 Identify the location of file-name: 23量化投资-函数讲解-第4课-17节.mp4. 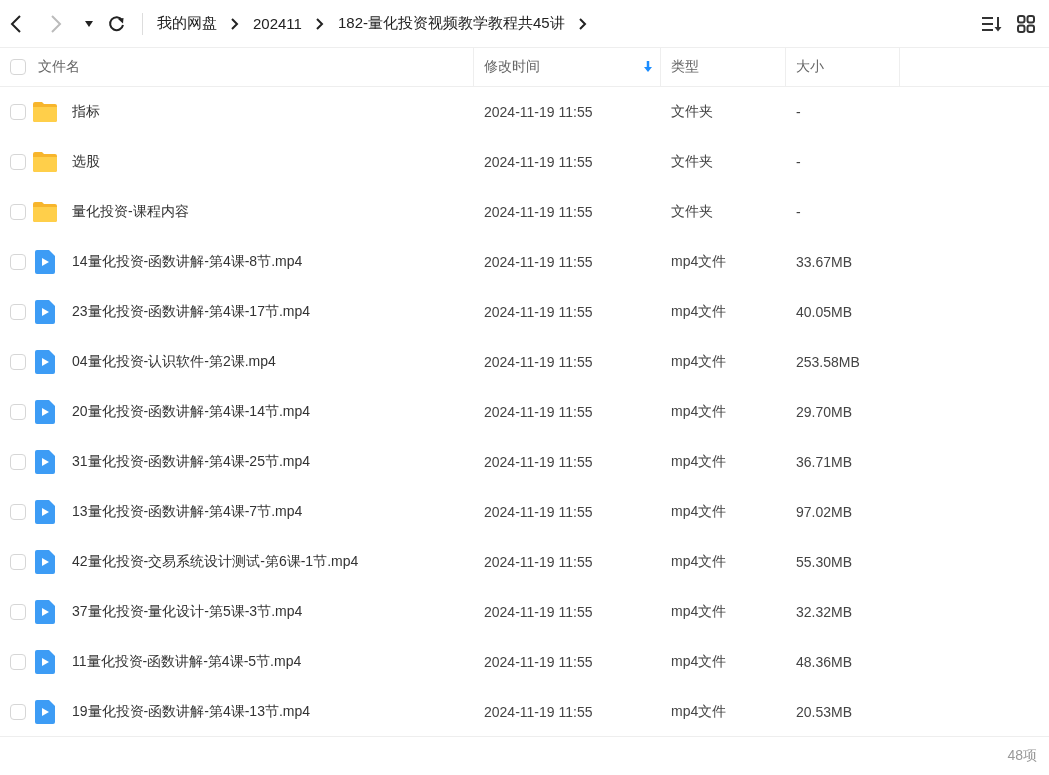
(191, 312).